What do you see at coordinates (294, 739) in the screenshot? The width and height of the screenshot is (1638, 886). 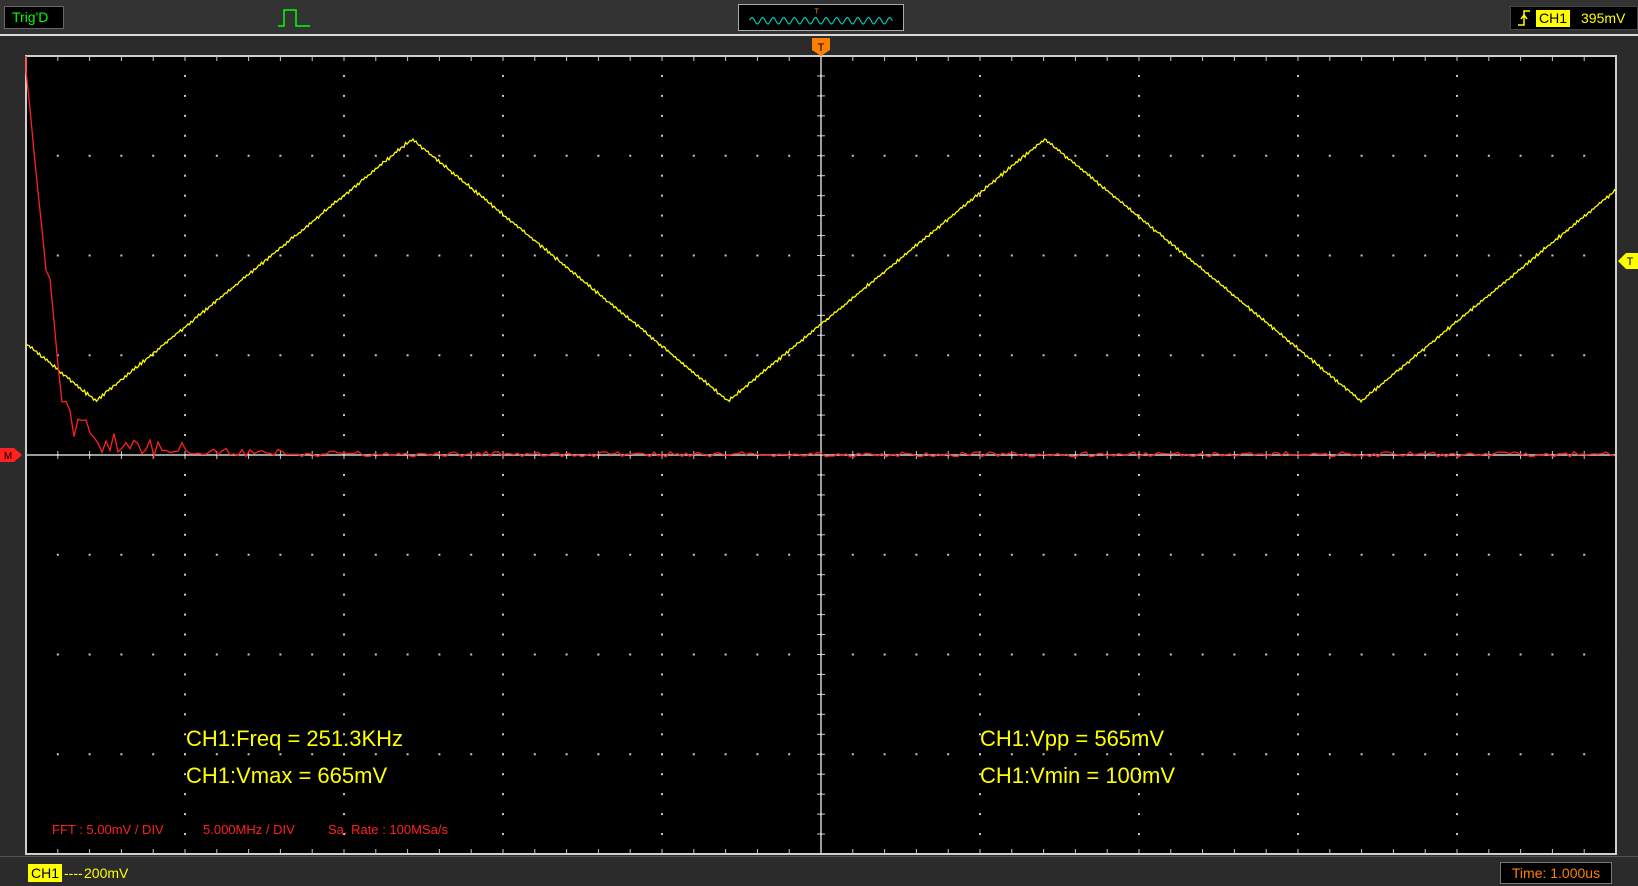 I see `measurement-freq: CH1:Freq = 251.3KHz` at bounding box center [294, 739].